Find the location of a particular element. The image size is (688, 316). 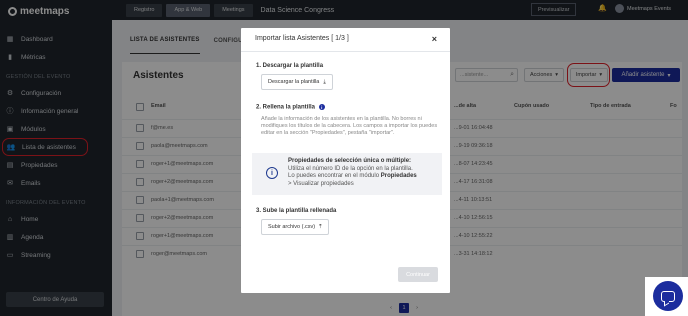

chat-widget is located at coordinates (666, 296).